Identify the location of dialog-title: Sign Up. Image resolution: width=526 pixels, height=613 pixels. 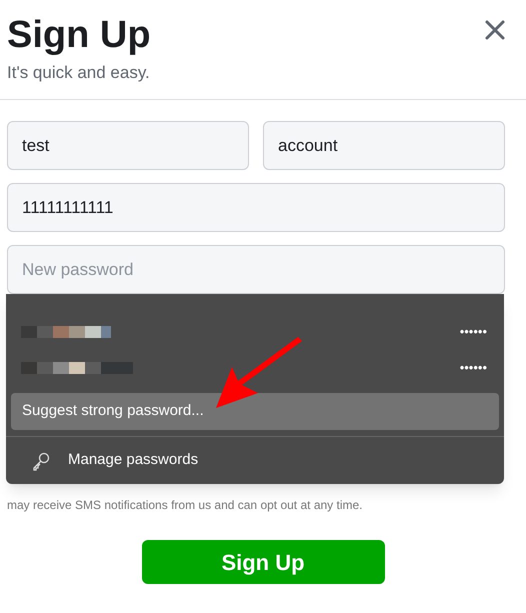
(79, 35).